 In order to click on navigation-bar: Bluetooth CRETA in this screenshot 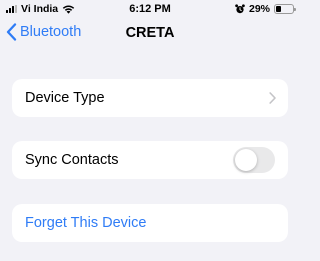, I will do `click(150, 34)`.